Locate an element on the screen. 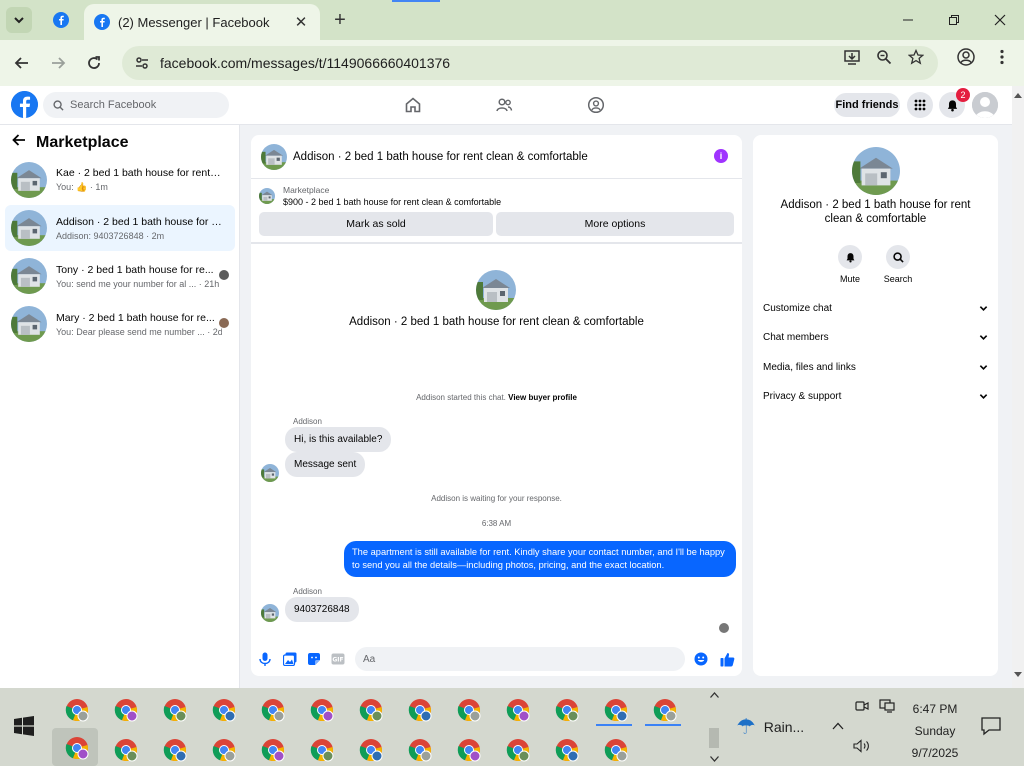 This screenshot has width=1024, height=766. facebook-logo is located at coordinates (24, 104).